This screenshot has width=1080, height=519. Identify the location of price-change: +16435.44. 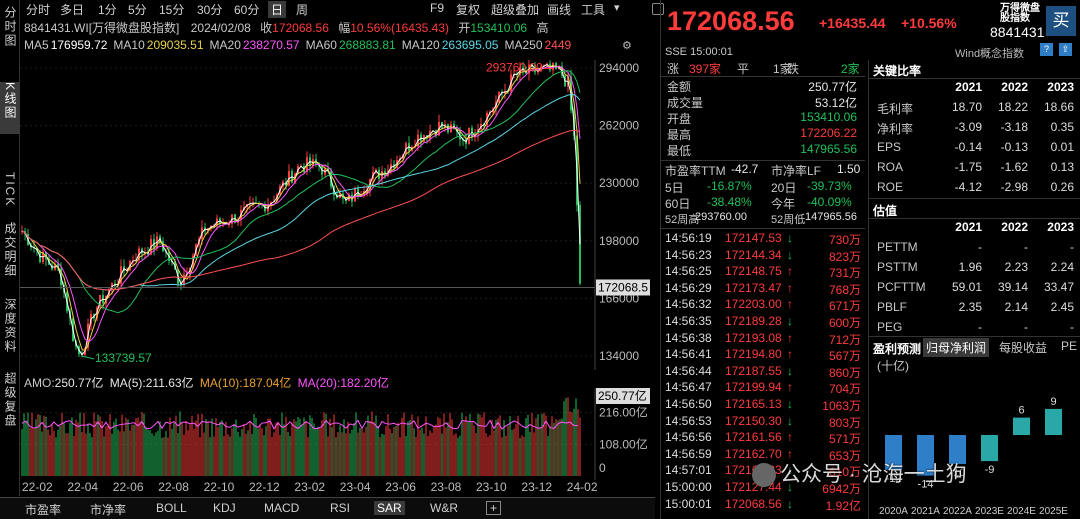
(852, 23).